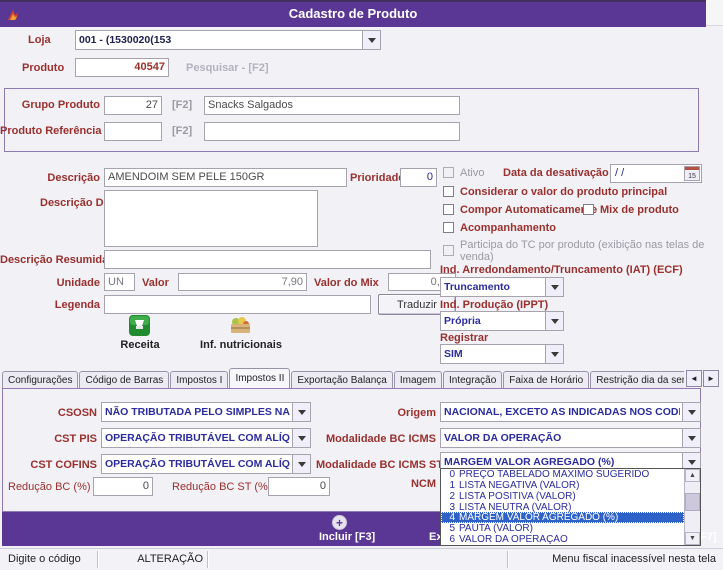 The image size is (723, 570). What do you see at coordinates (546, 380) in the screenshot?
I see `tab-faixa-de-horario: Faixa de Horário` at bounding box center [546, 380].